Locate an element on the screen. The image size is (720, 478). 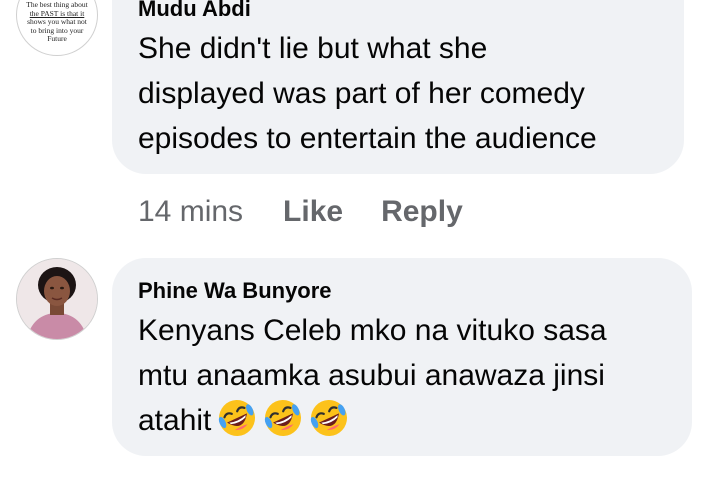
reply-button: Reply is located at coordinates (422, 212).